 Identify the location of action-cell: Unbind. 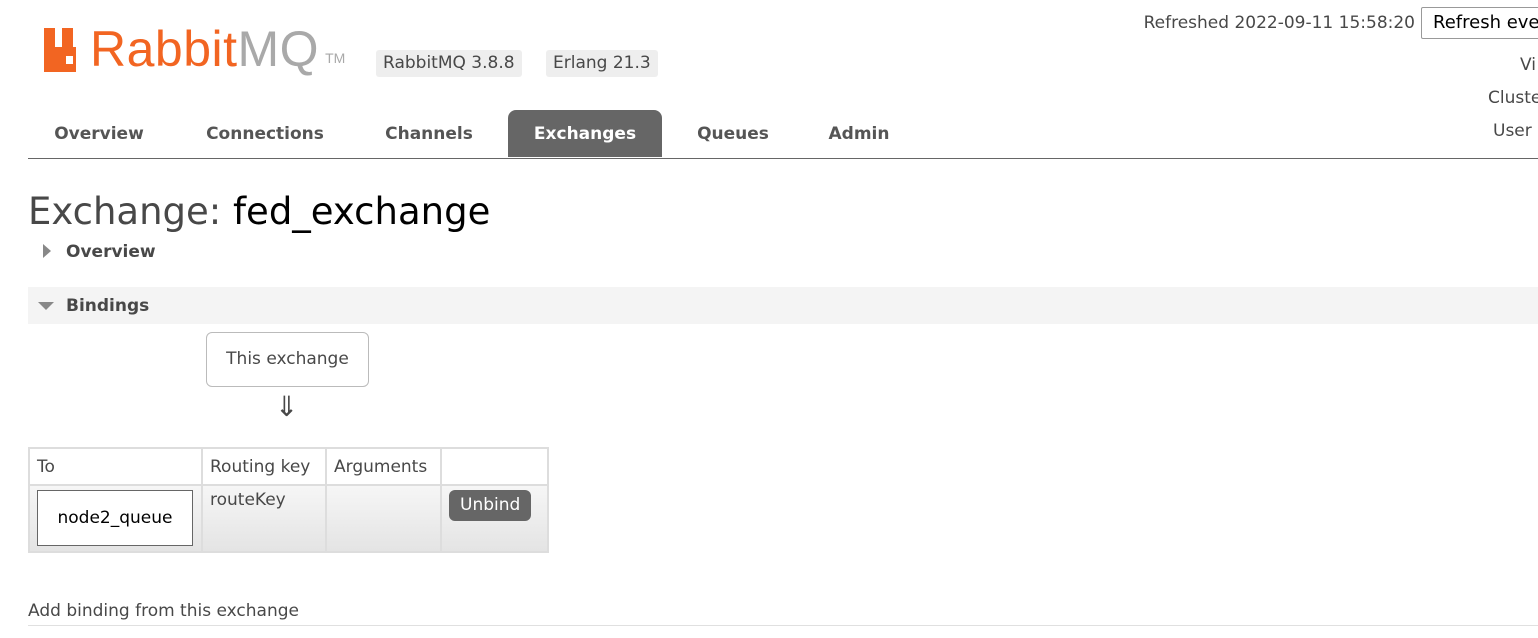
(494, 518).